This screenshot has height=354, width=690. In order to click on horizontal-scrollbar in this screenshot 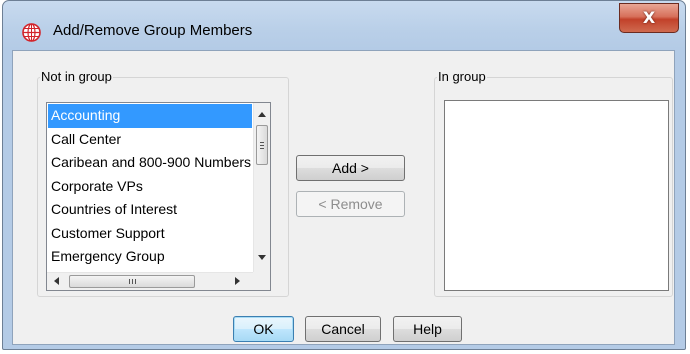, I will do `click(150, 281)`.